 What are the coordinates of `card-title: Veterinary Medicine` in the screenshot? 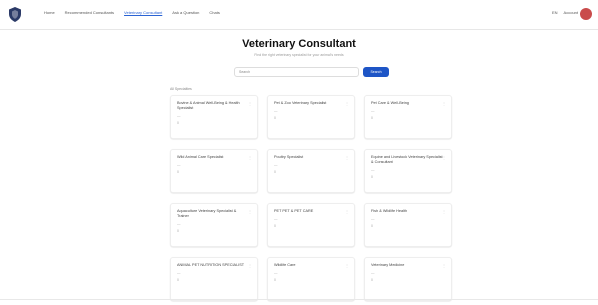 It's located at (388, 265).